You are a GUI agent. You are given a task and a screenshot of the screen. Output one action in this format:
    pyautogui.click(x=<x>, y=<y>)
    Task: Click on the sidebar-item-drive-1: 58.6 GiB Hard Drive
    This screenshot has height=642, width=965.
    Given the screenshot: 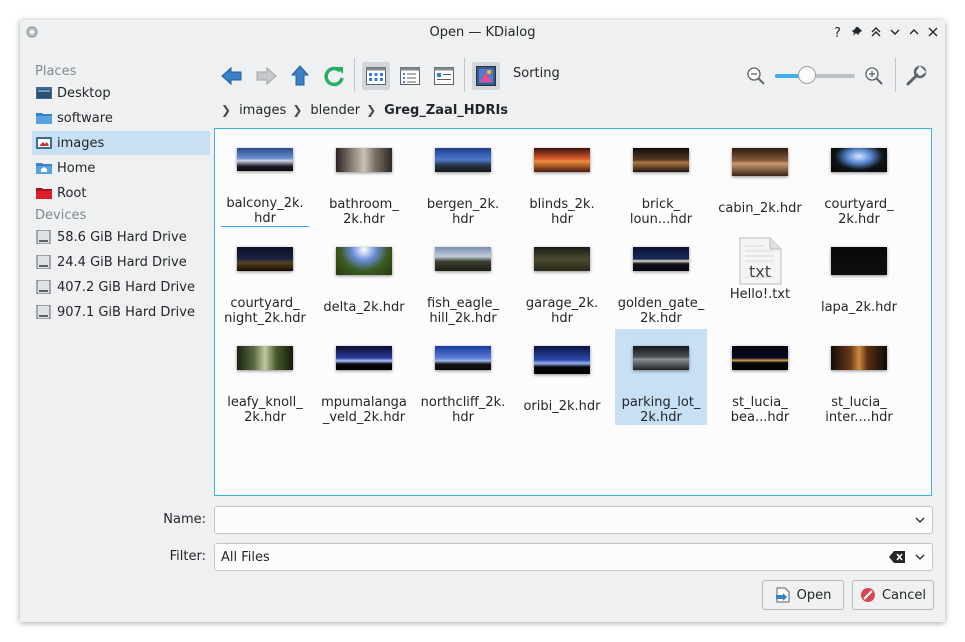 What is the action you would take?
    pyautogui.click(x=121, y=237)
    